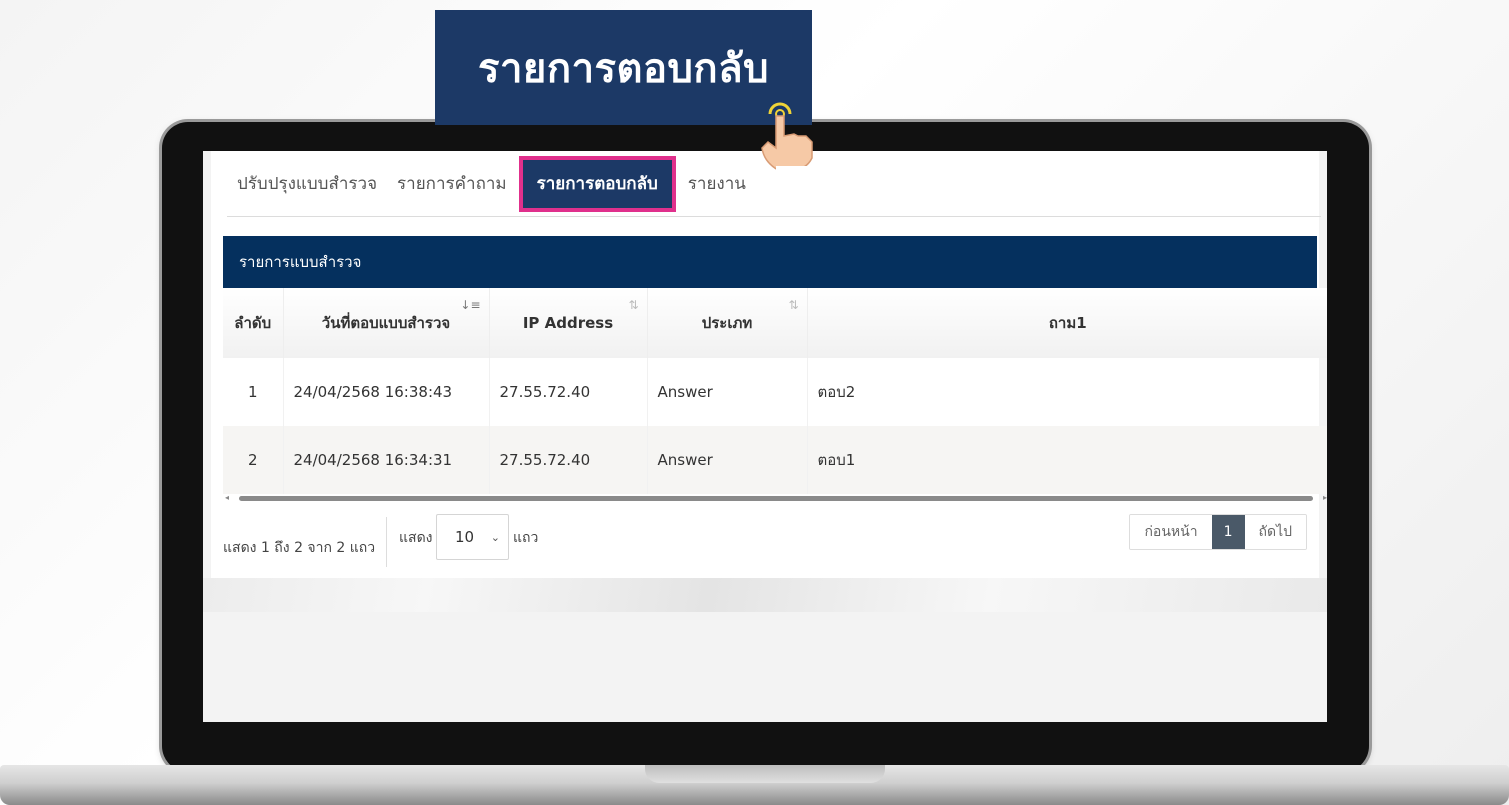 The width and height of the screenshot is (1509, 805). Describe the element at coordinates (307, 183) in the screenshot. I see `tab-edit-survey: ปรับปรุงแบบสำรวจ` at that location.